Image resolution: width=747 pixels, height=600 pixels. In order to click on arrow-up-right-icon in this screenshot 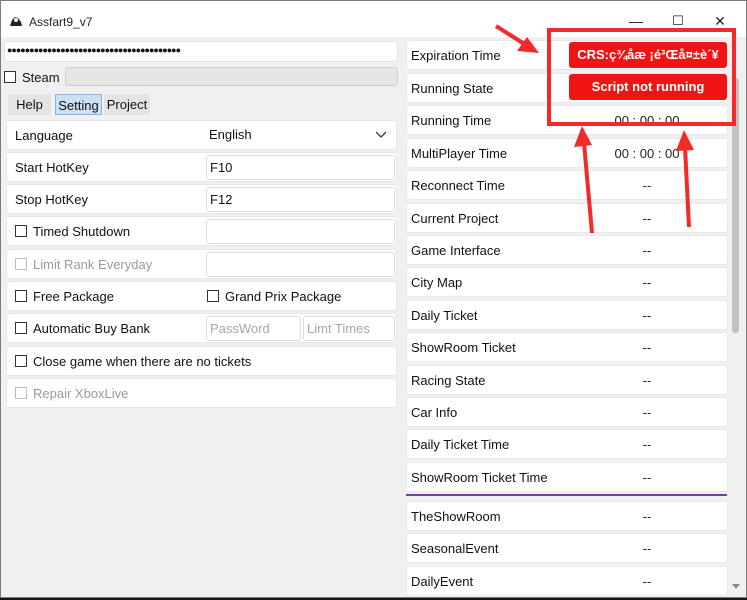, I will do `click(685, 179)`.